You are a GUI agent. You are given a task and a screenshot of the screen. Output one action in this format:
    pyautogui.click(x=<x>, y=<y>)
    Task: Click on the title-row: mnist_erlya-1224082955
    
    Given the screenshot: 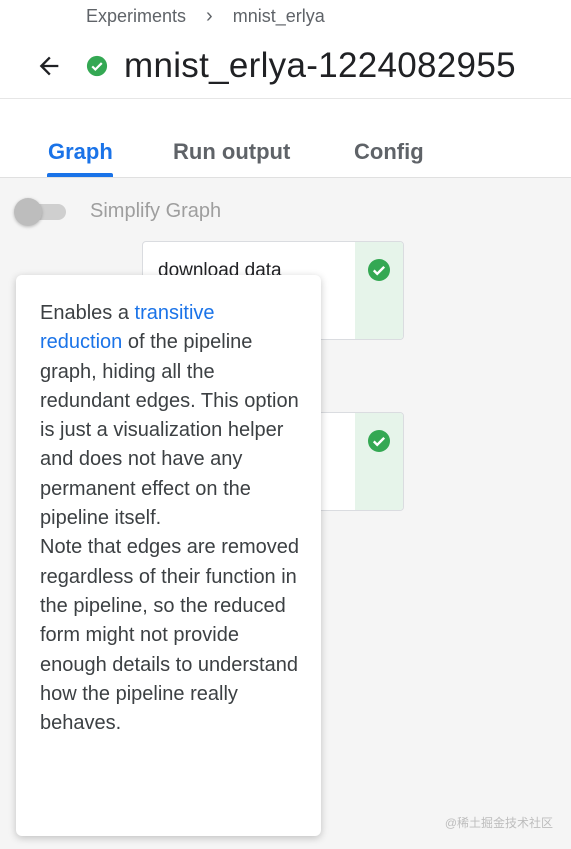 What is the action you would take?
    pyautogui.click(x=275, y=66)
    